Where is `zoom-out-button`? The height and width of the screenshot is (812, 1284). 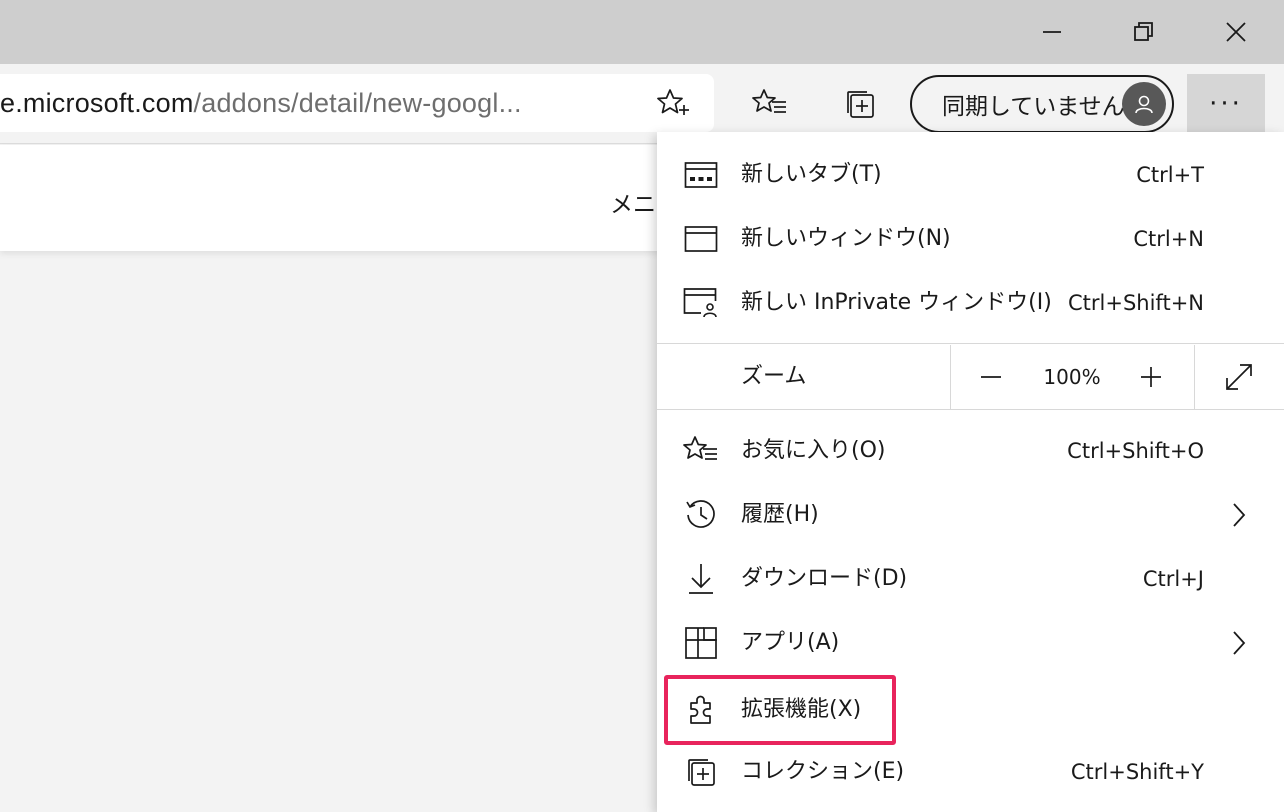 zoom-out-button is located at coordinates (991, 377).